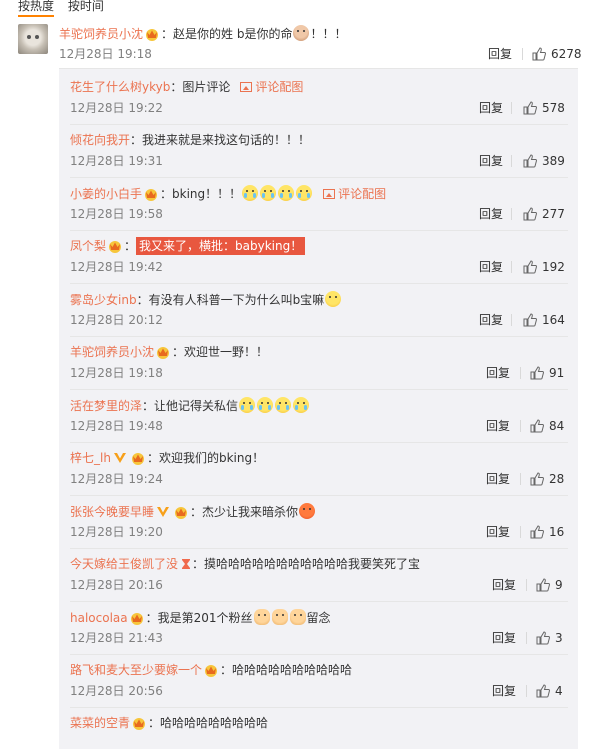 The height and width of the screenshot is (749, 598). I want to click on like-count: 84, so click(557, 426).